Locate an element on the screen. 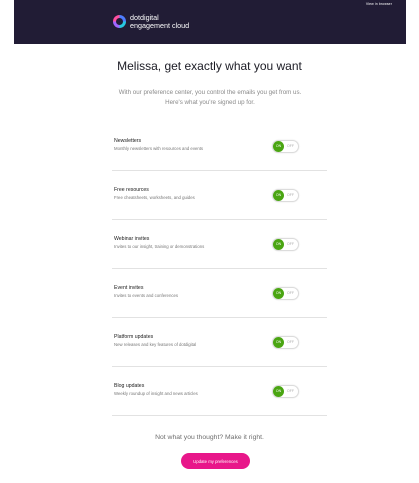 The height and width of the screenshot is (483, 419). brand-name: dotdigital engagement cloud is located at coordinates (159, 21).